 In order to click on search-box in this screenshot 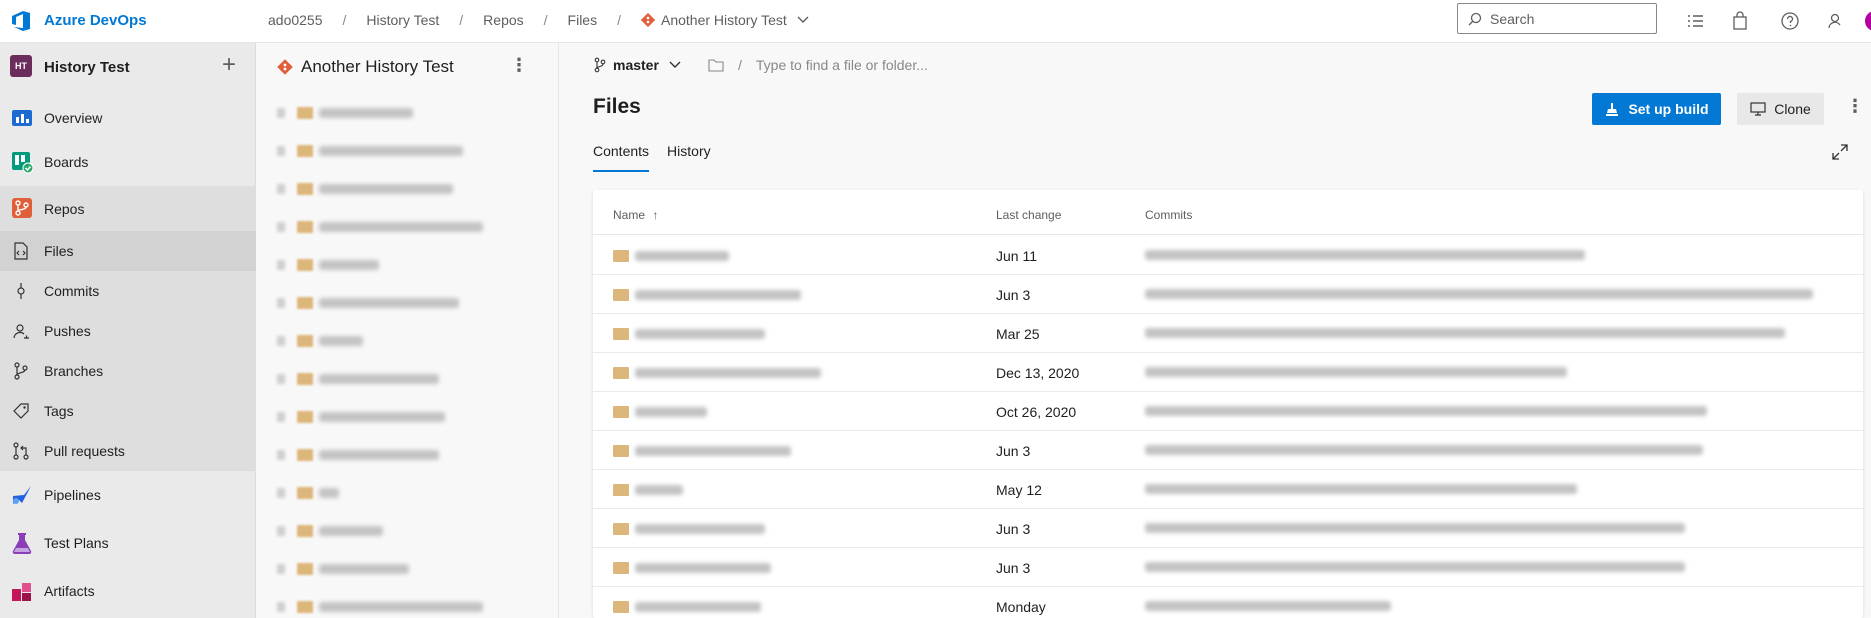, I will do `click(1557, 18)`.